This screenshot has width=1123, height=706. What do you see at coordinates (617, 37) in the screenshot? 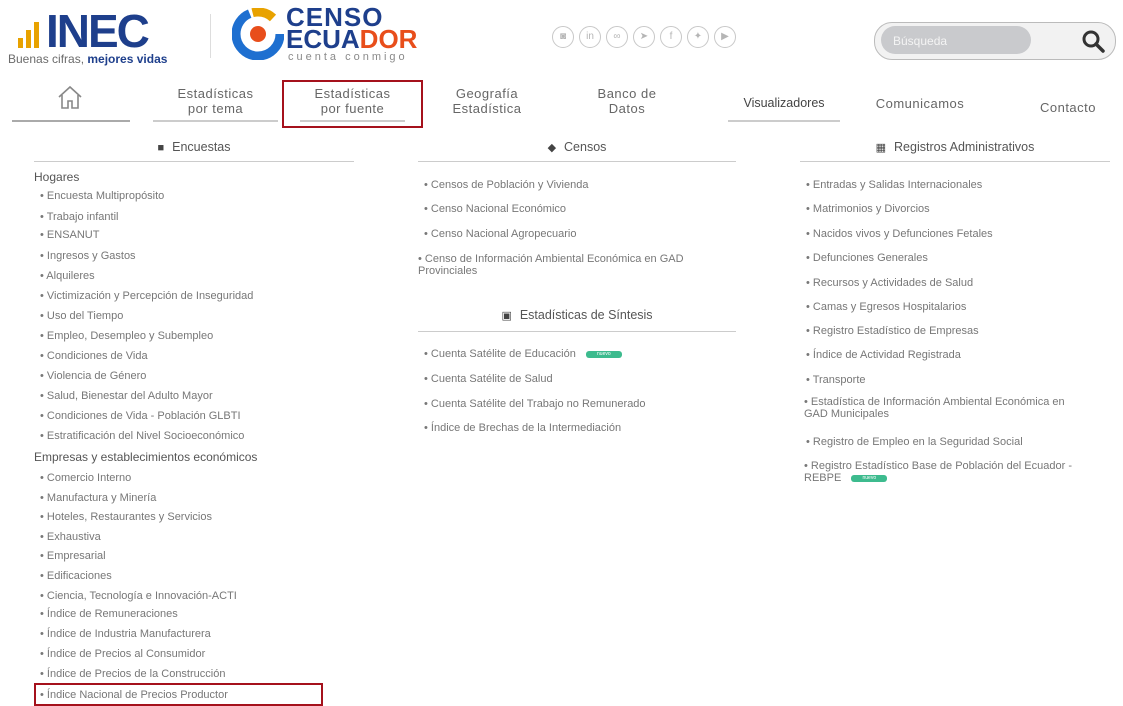
I see `flickr-icon: ∞` at bounding box center [617, 37].